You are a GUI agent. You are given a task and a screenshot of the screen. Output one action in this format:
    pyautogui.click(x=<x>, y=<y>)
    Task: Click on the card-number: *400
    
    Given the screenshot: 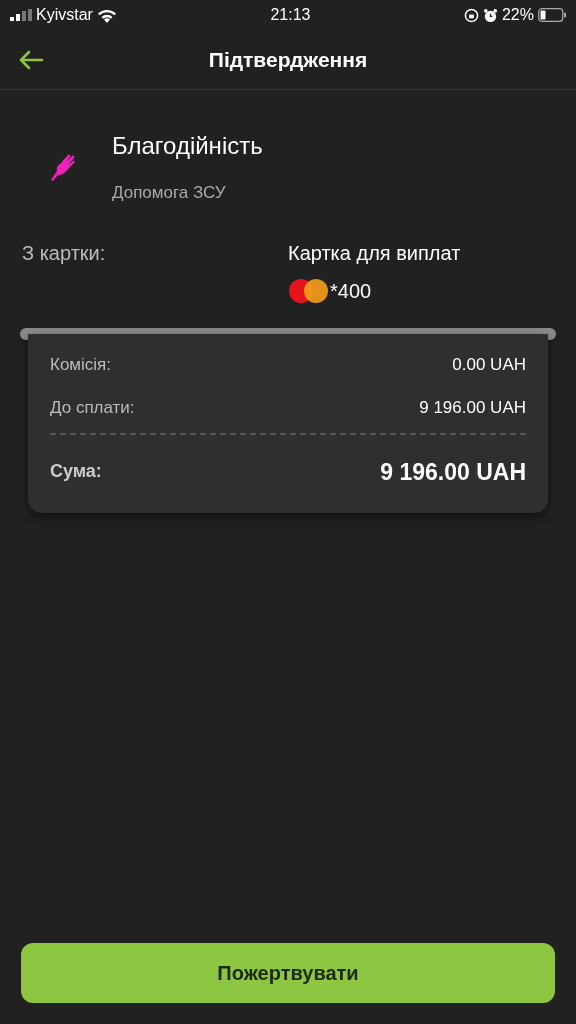 What is the action you would take?
    pyautogui.click(x=351, y=291)
    